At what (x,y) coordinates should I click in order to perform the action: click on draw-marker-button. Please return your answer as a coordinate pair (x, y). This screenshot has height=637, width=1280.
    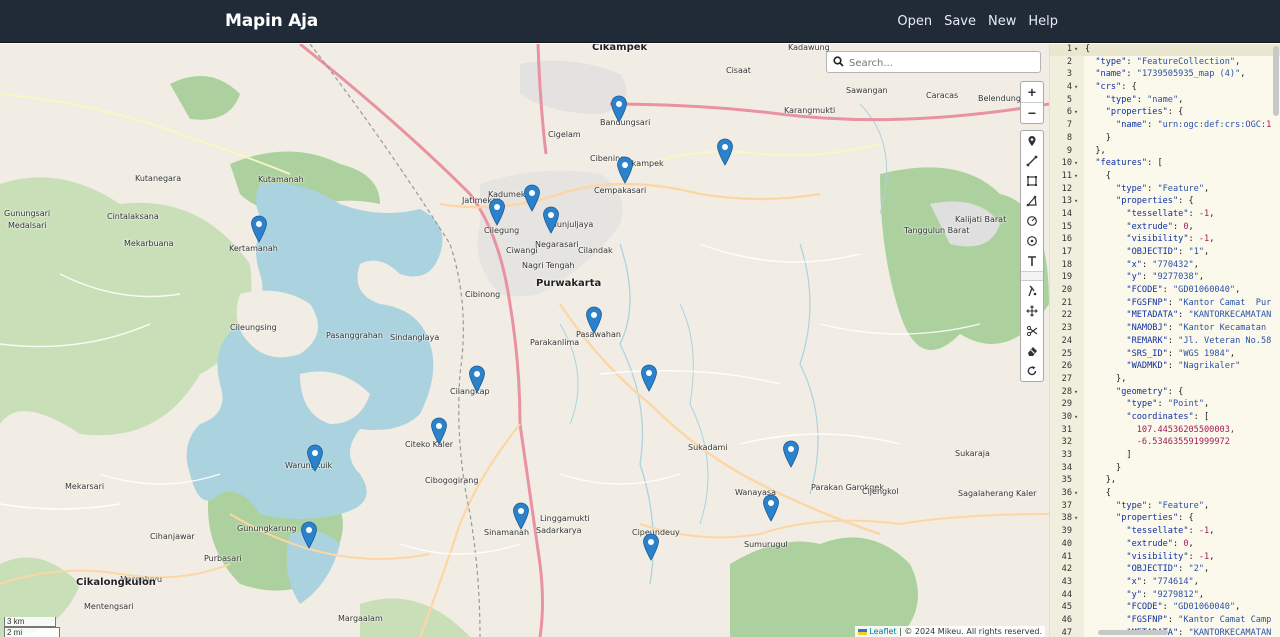
    Looking at the image, I should click on (1032, 141).